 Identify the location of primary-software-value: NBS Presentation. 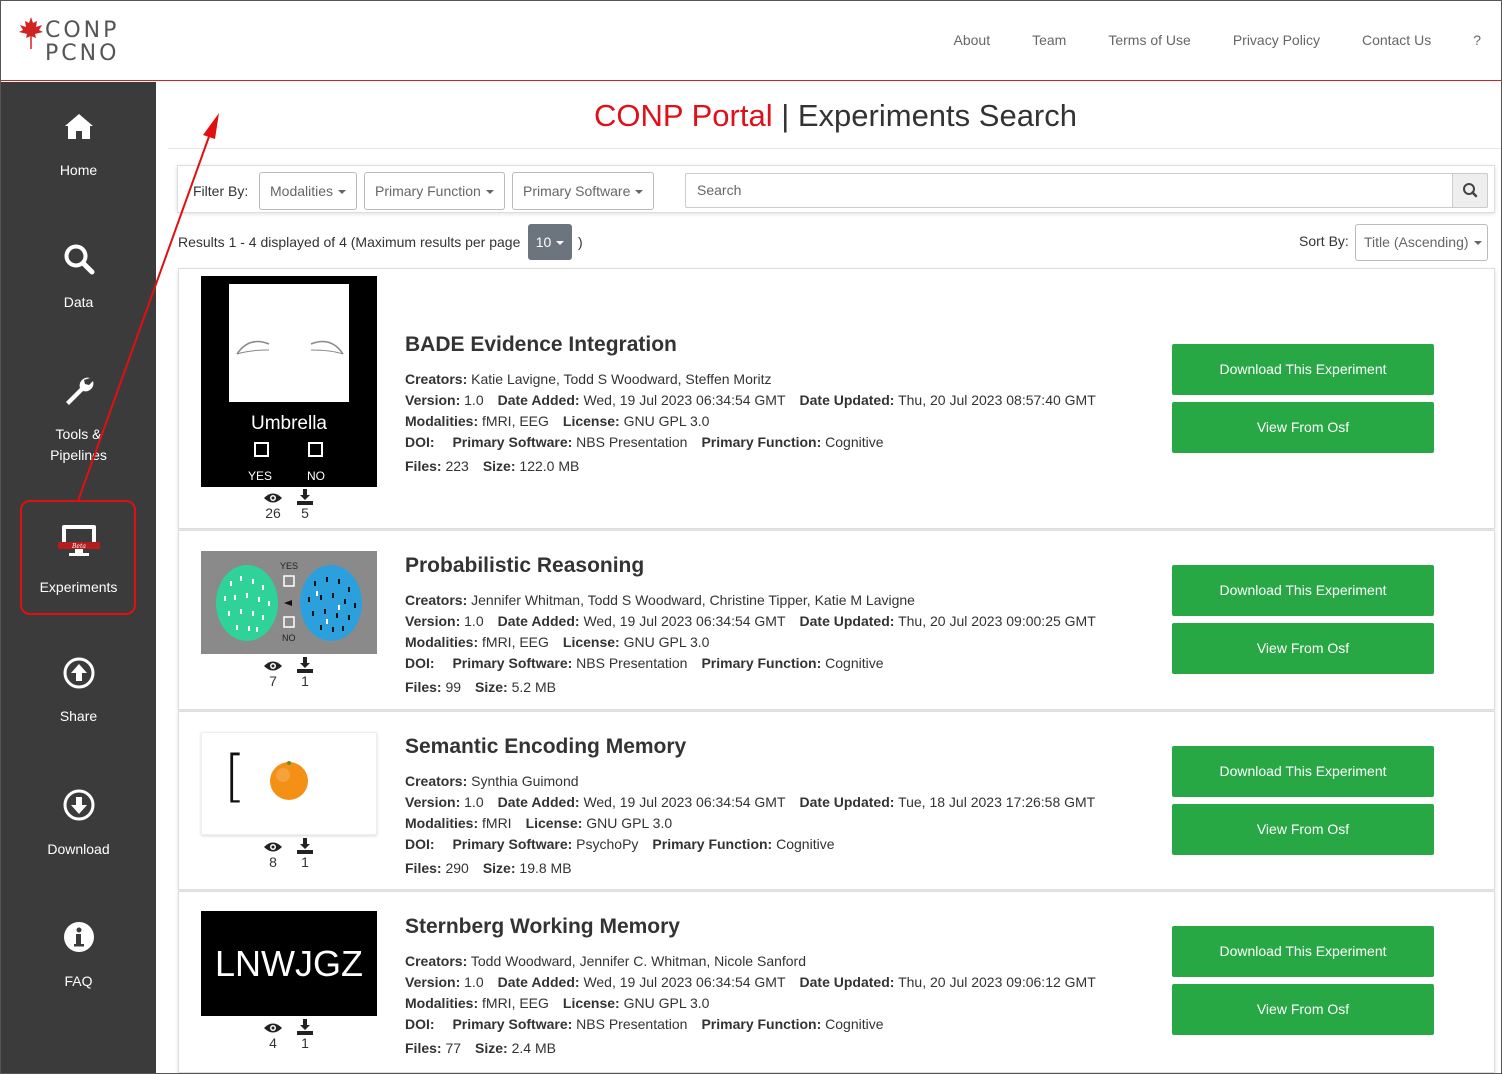
(632, 1024).